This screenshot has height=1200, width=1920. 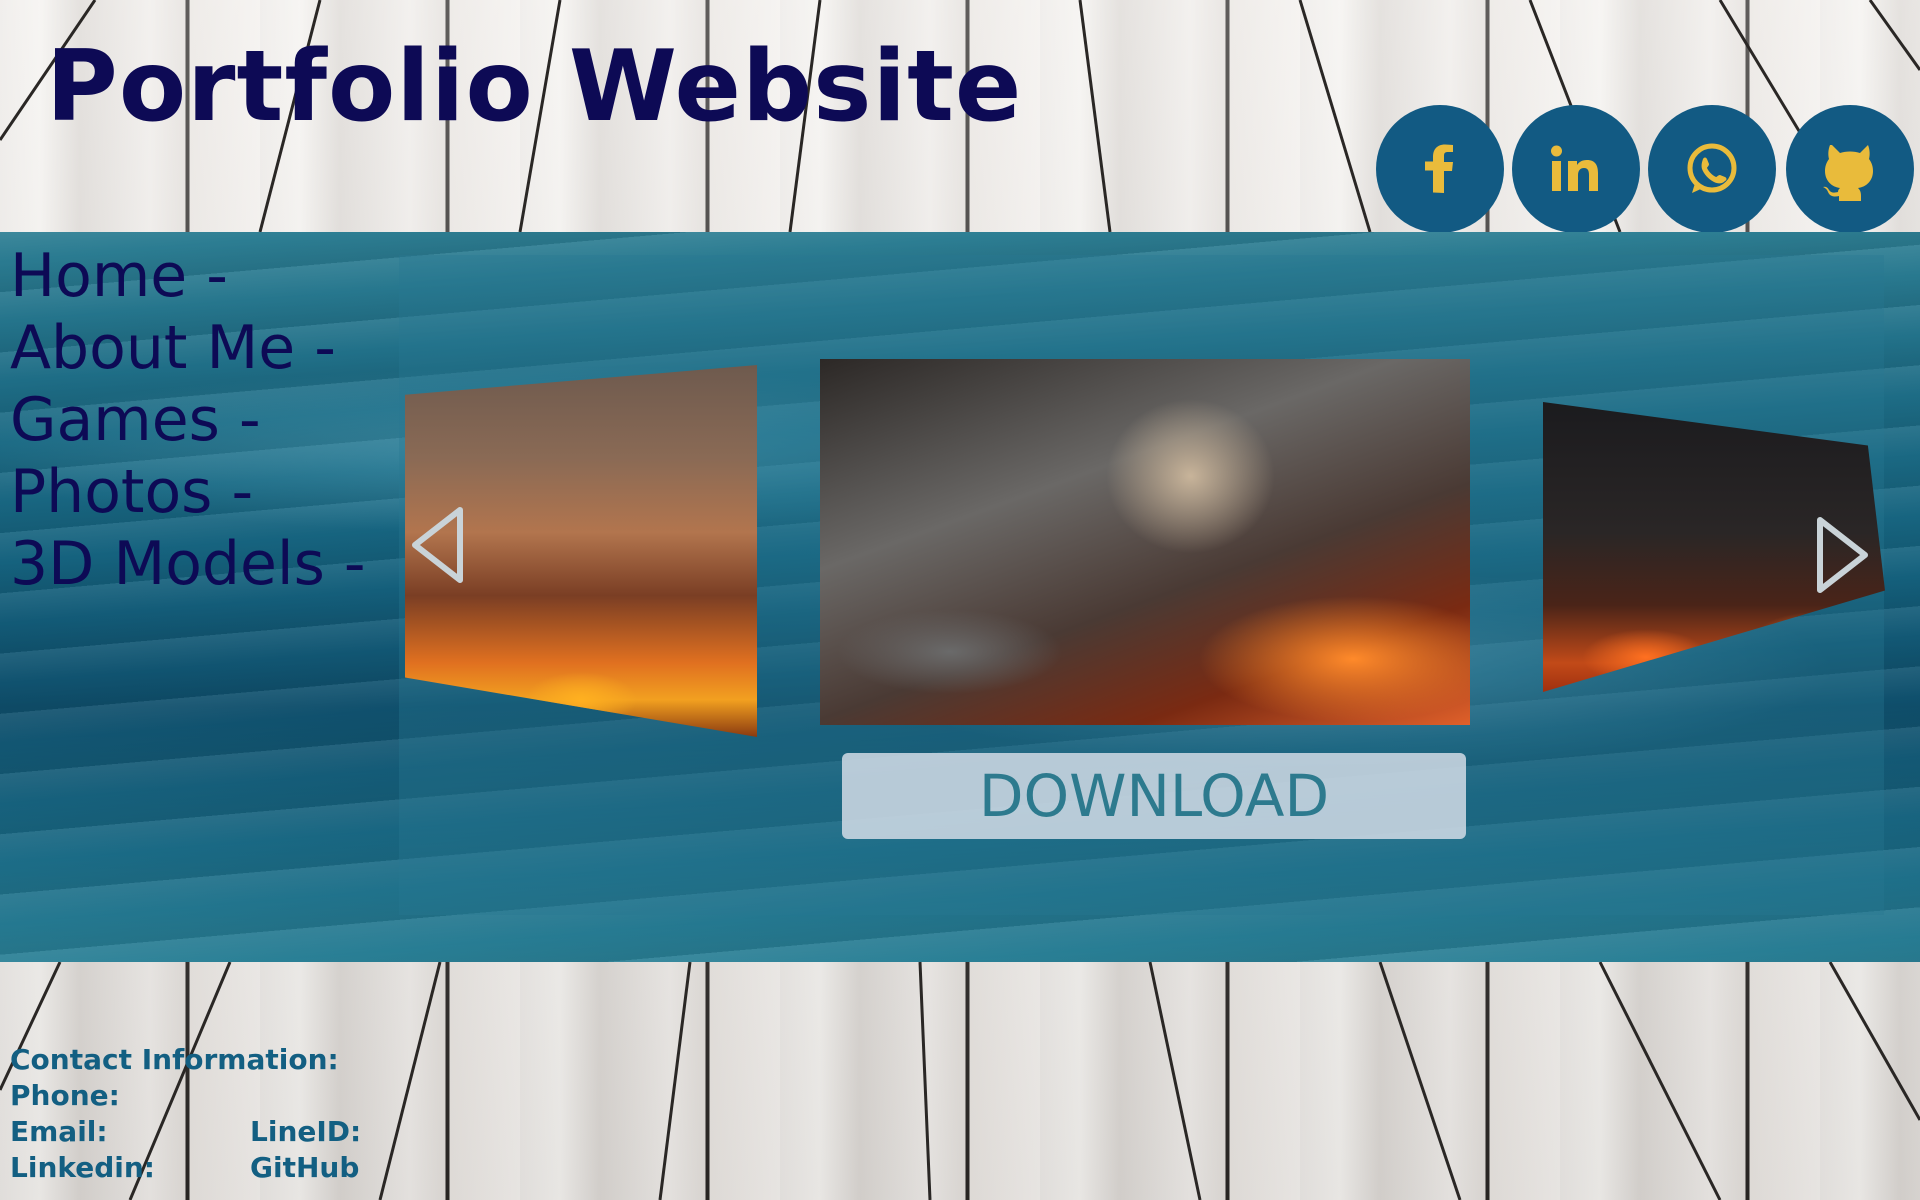 What do you see at coordinates (1848, 173) in the screenshot?
I see `github-icon` at bounding box center [1848, 173].